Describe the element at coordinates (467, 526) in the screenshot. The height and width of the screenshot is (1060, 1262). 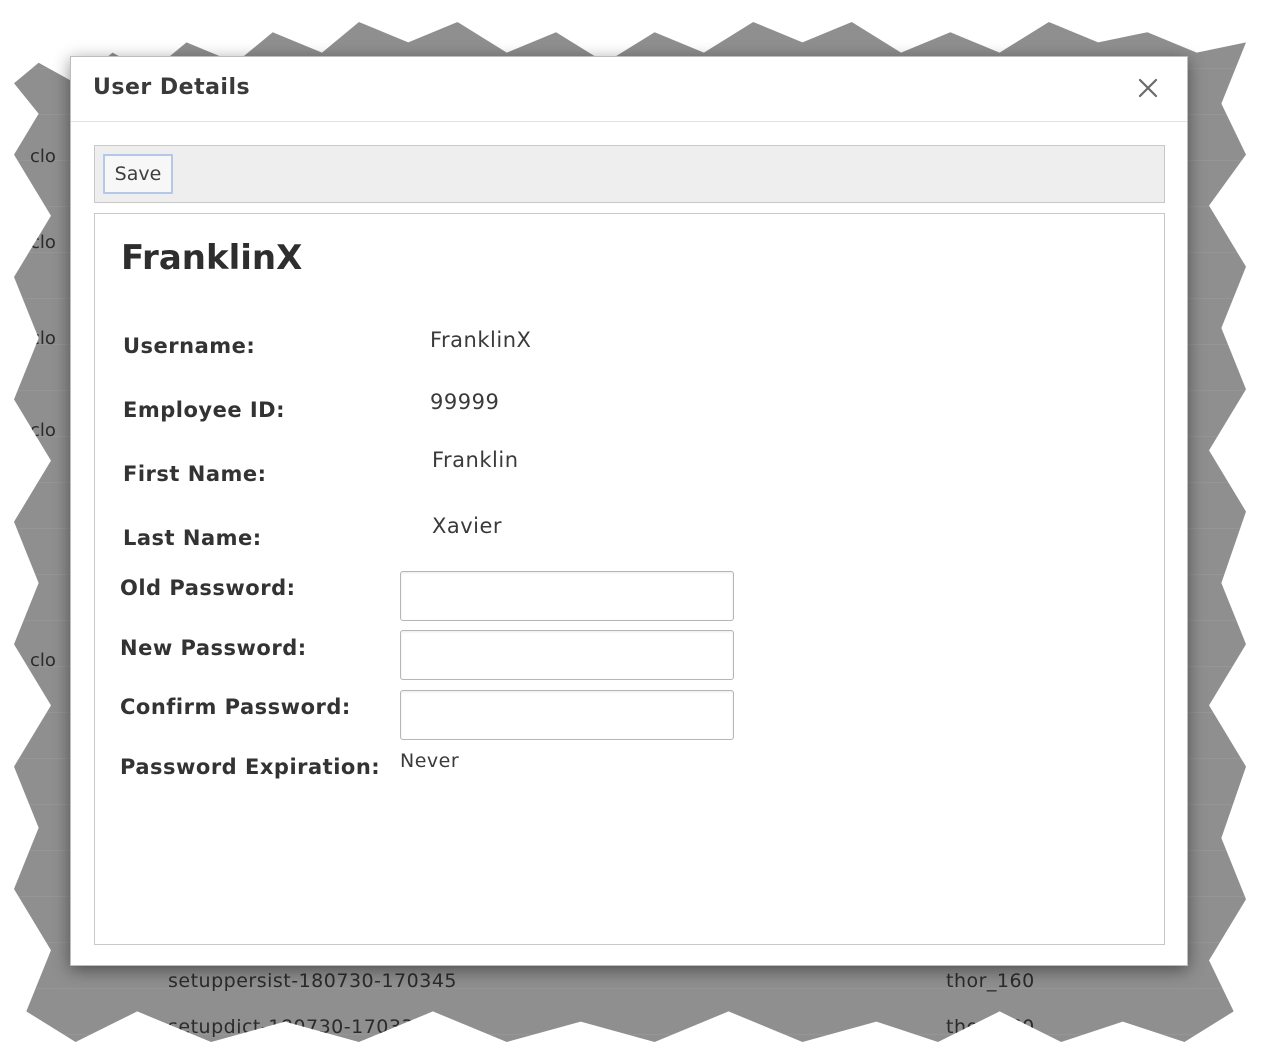
I see `last-name-value: Xavier` at that location.